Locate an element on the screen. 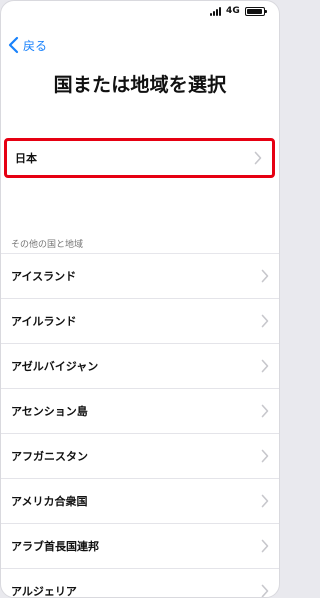  country-item: アイスランド is located at coordinates (140, 275).